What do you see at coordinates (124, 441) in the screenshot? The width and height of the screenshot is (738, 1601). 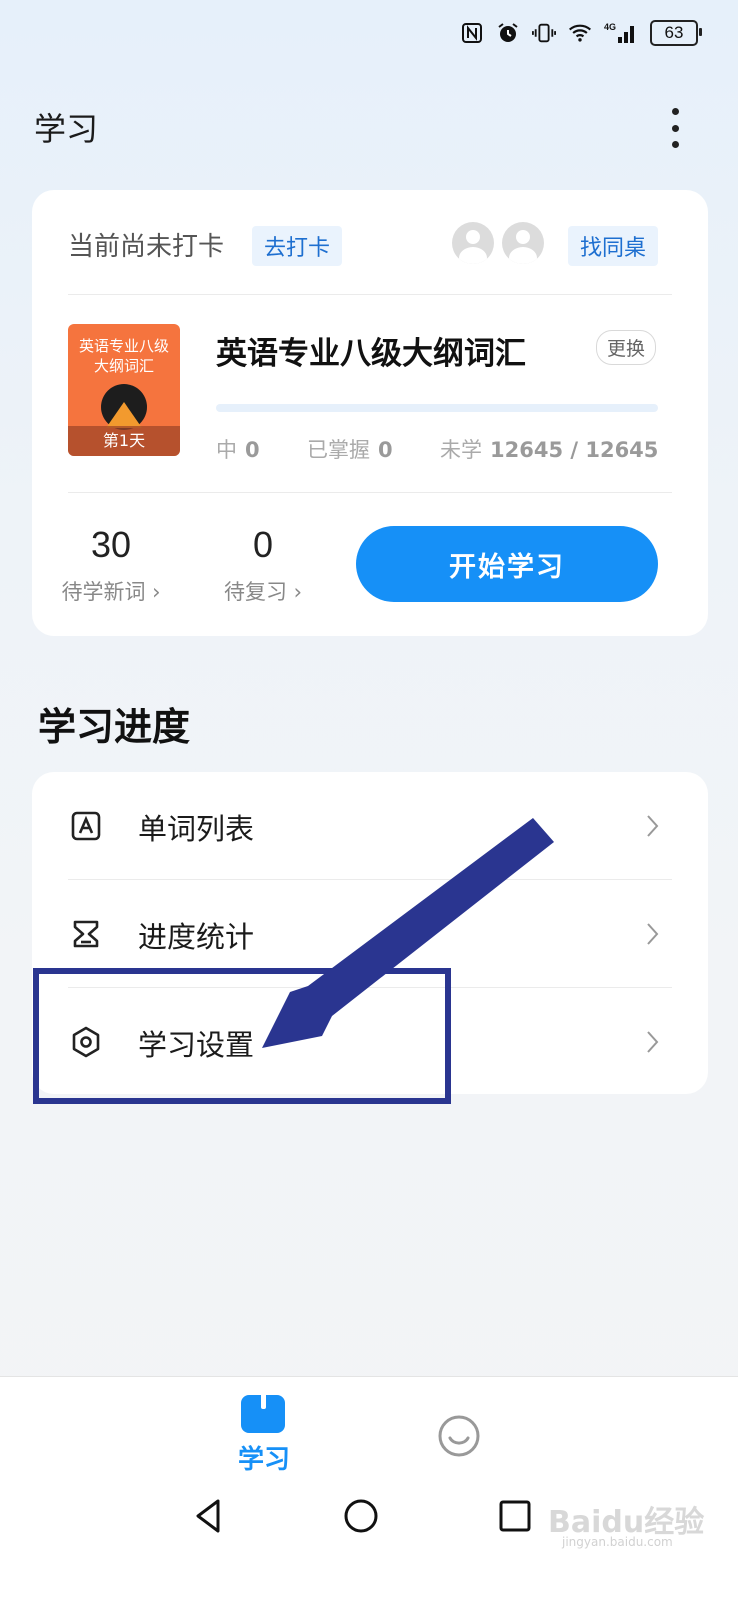 I see `cover-day-label: 第1天` at bounding box center [124, 441].